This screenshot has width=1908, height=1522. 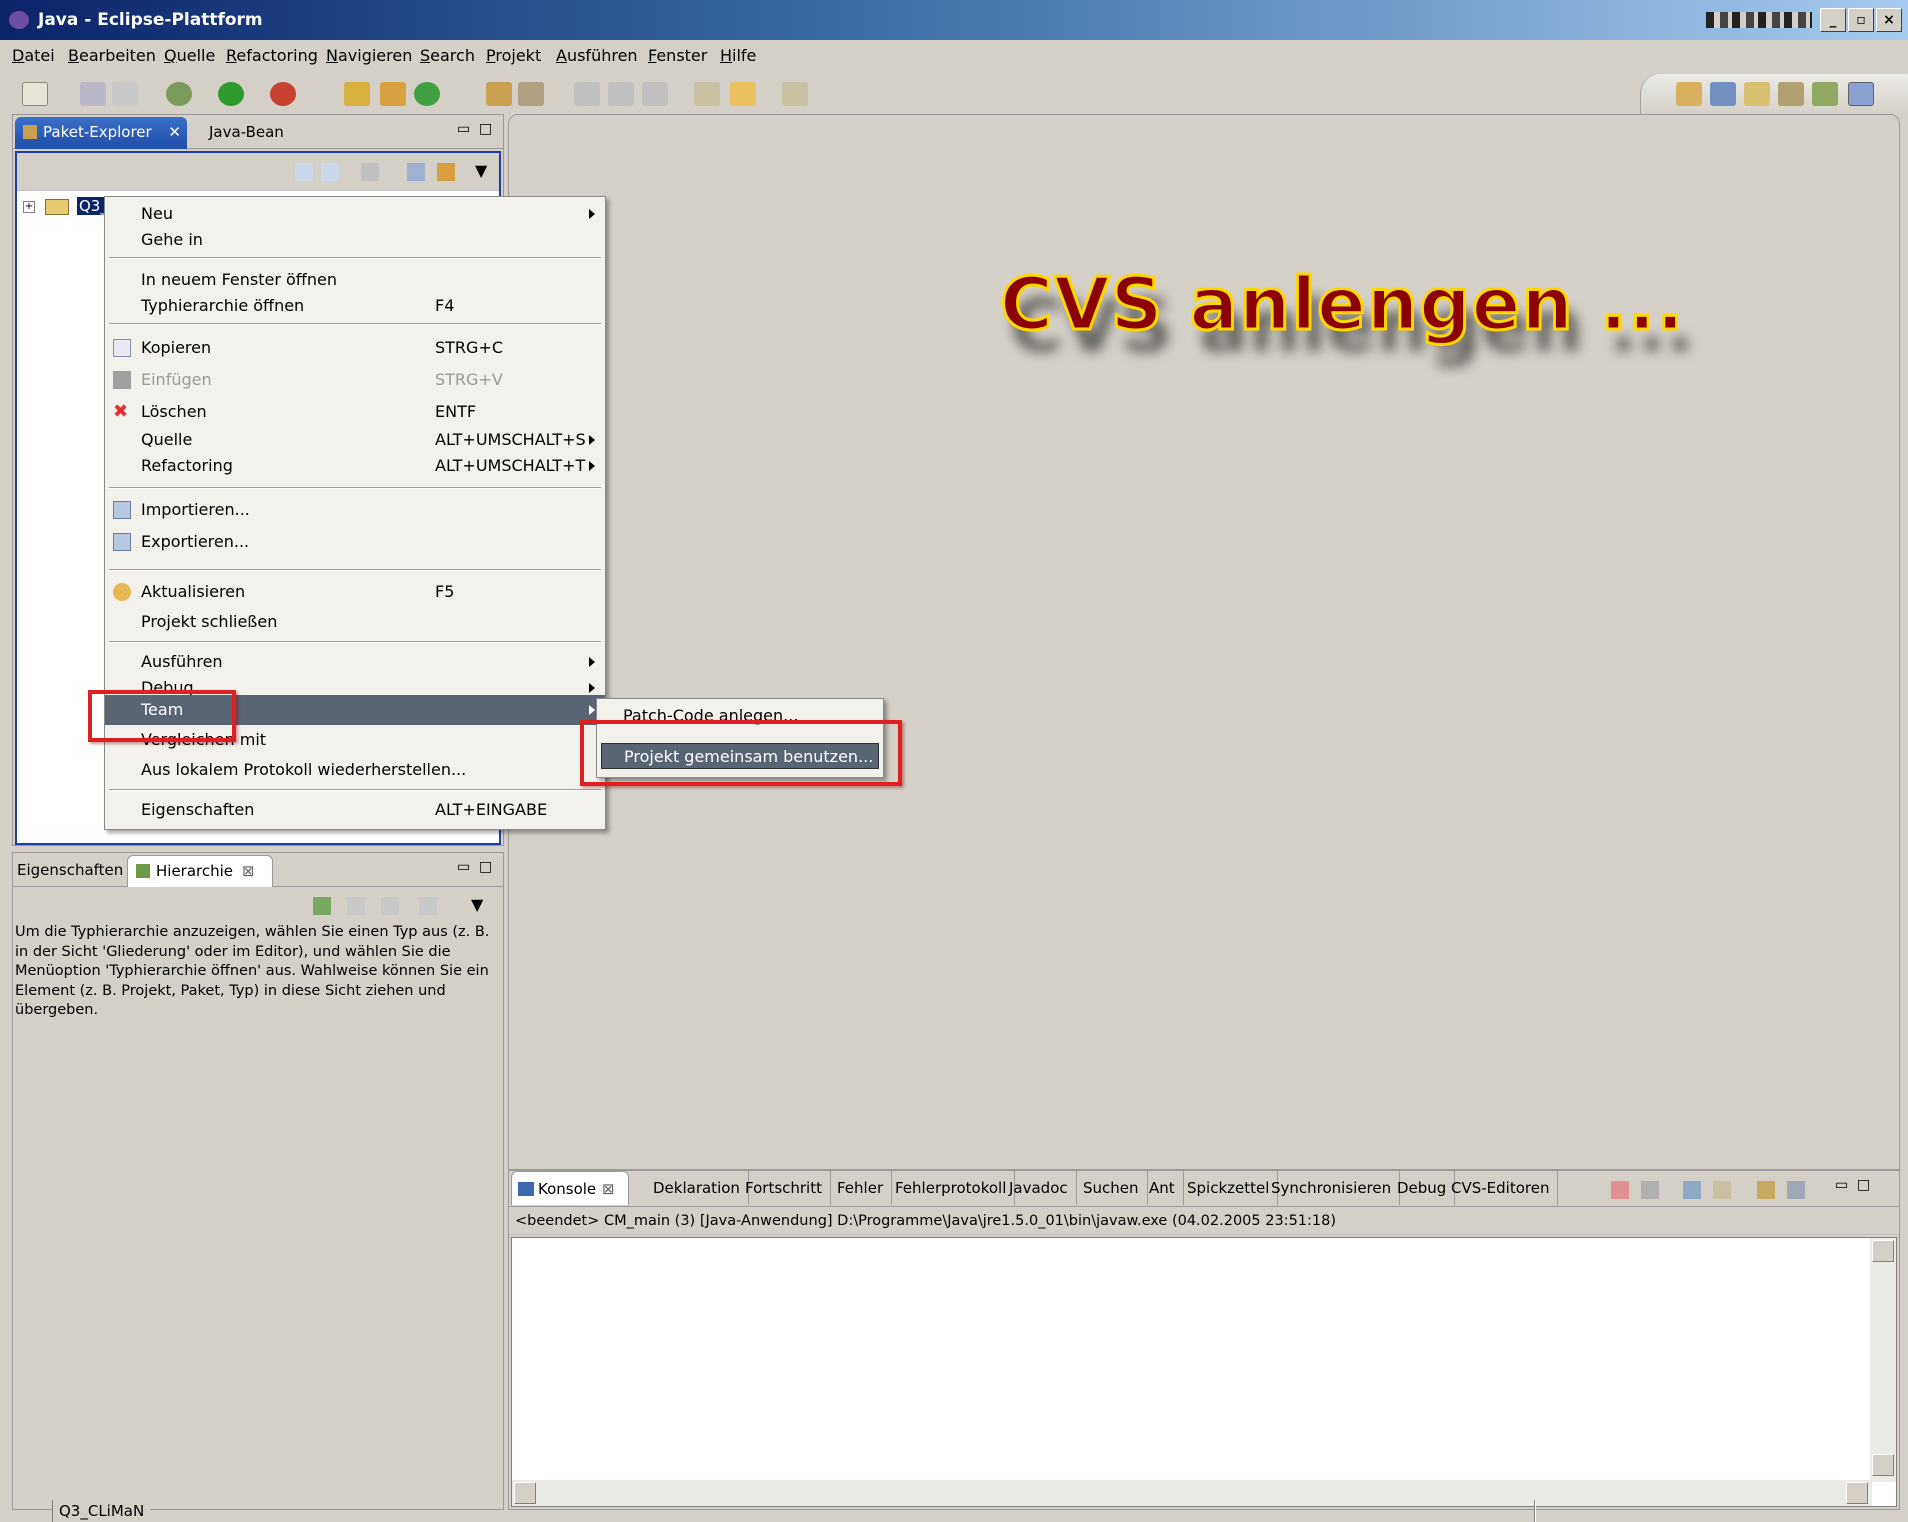 I want to click on tab-paket-explorer: Paket-Explorer ✕, so click(x=101, y=133).